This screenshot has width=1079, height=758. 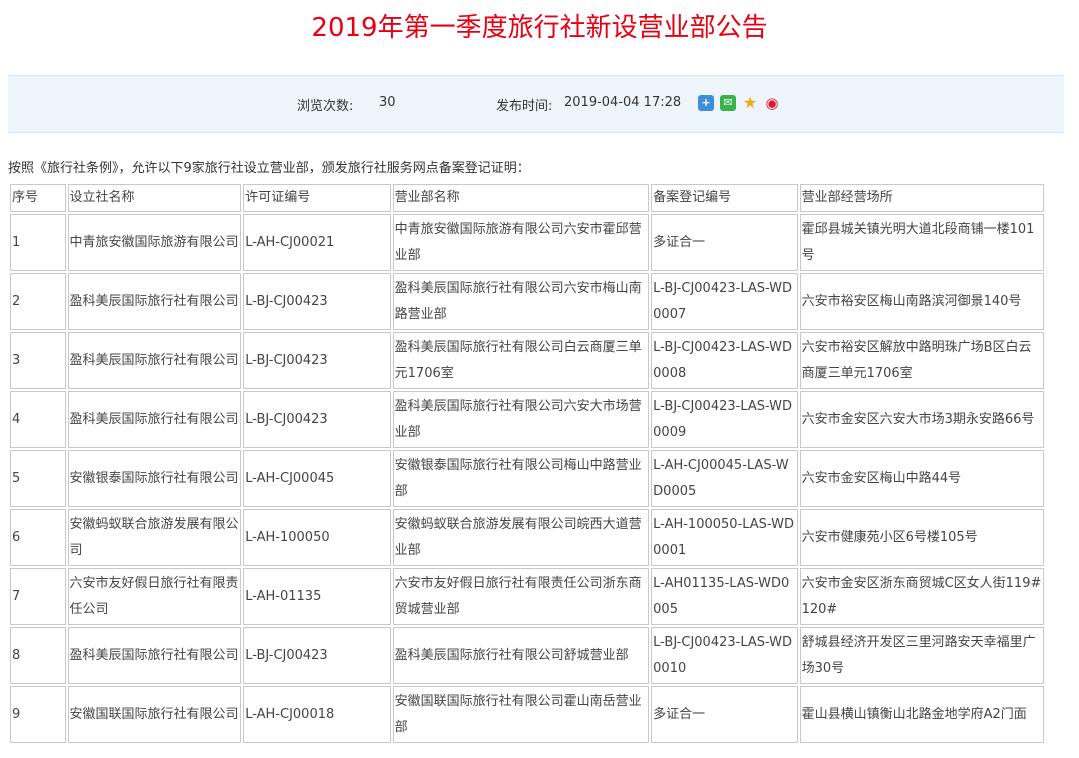 What do you see at coordinates (154, 714) in the screenshot?
I see `cell-agency: 安徽国联国际旅行社有限公司` at bounding box center [154, 714].